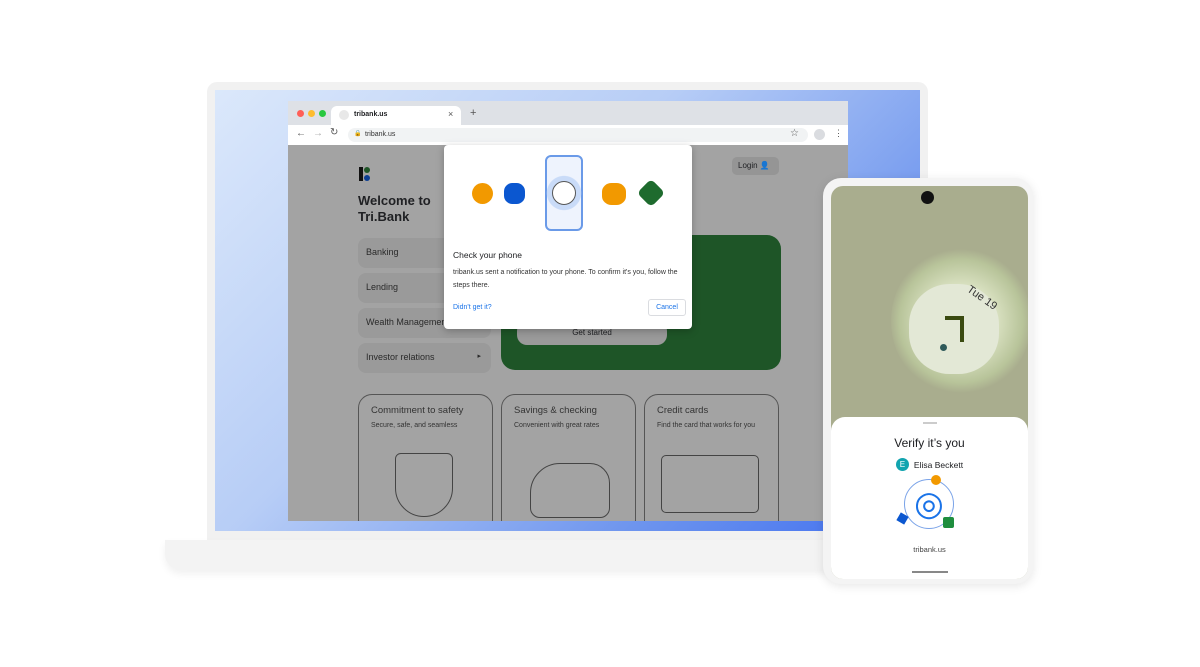  I want to click on card-title: Commitment to safety, so click(417, 410).